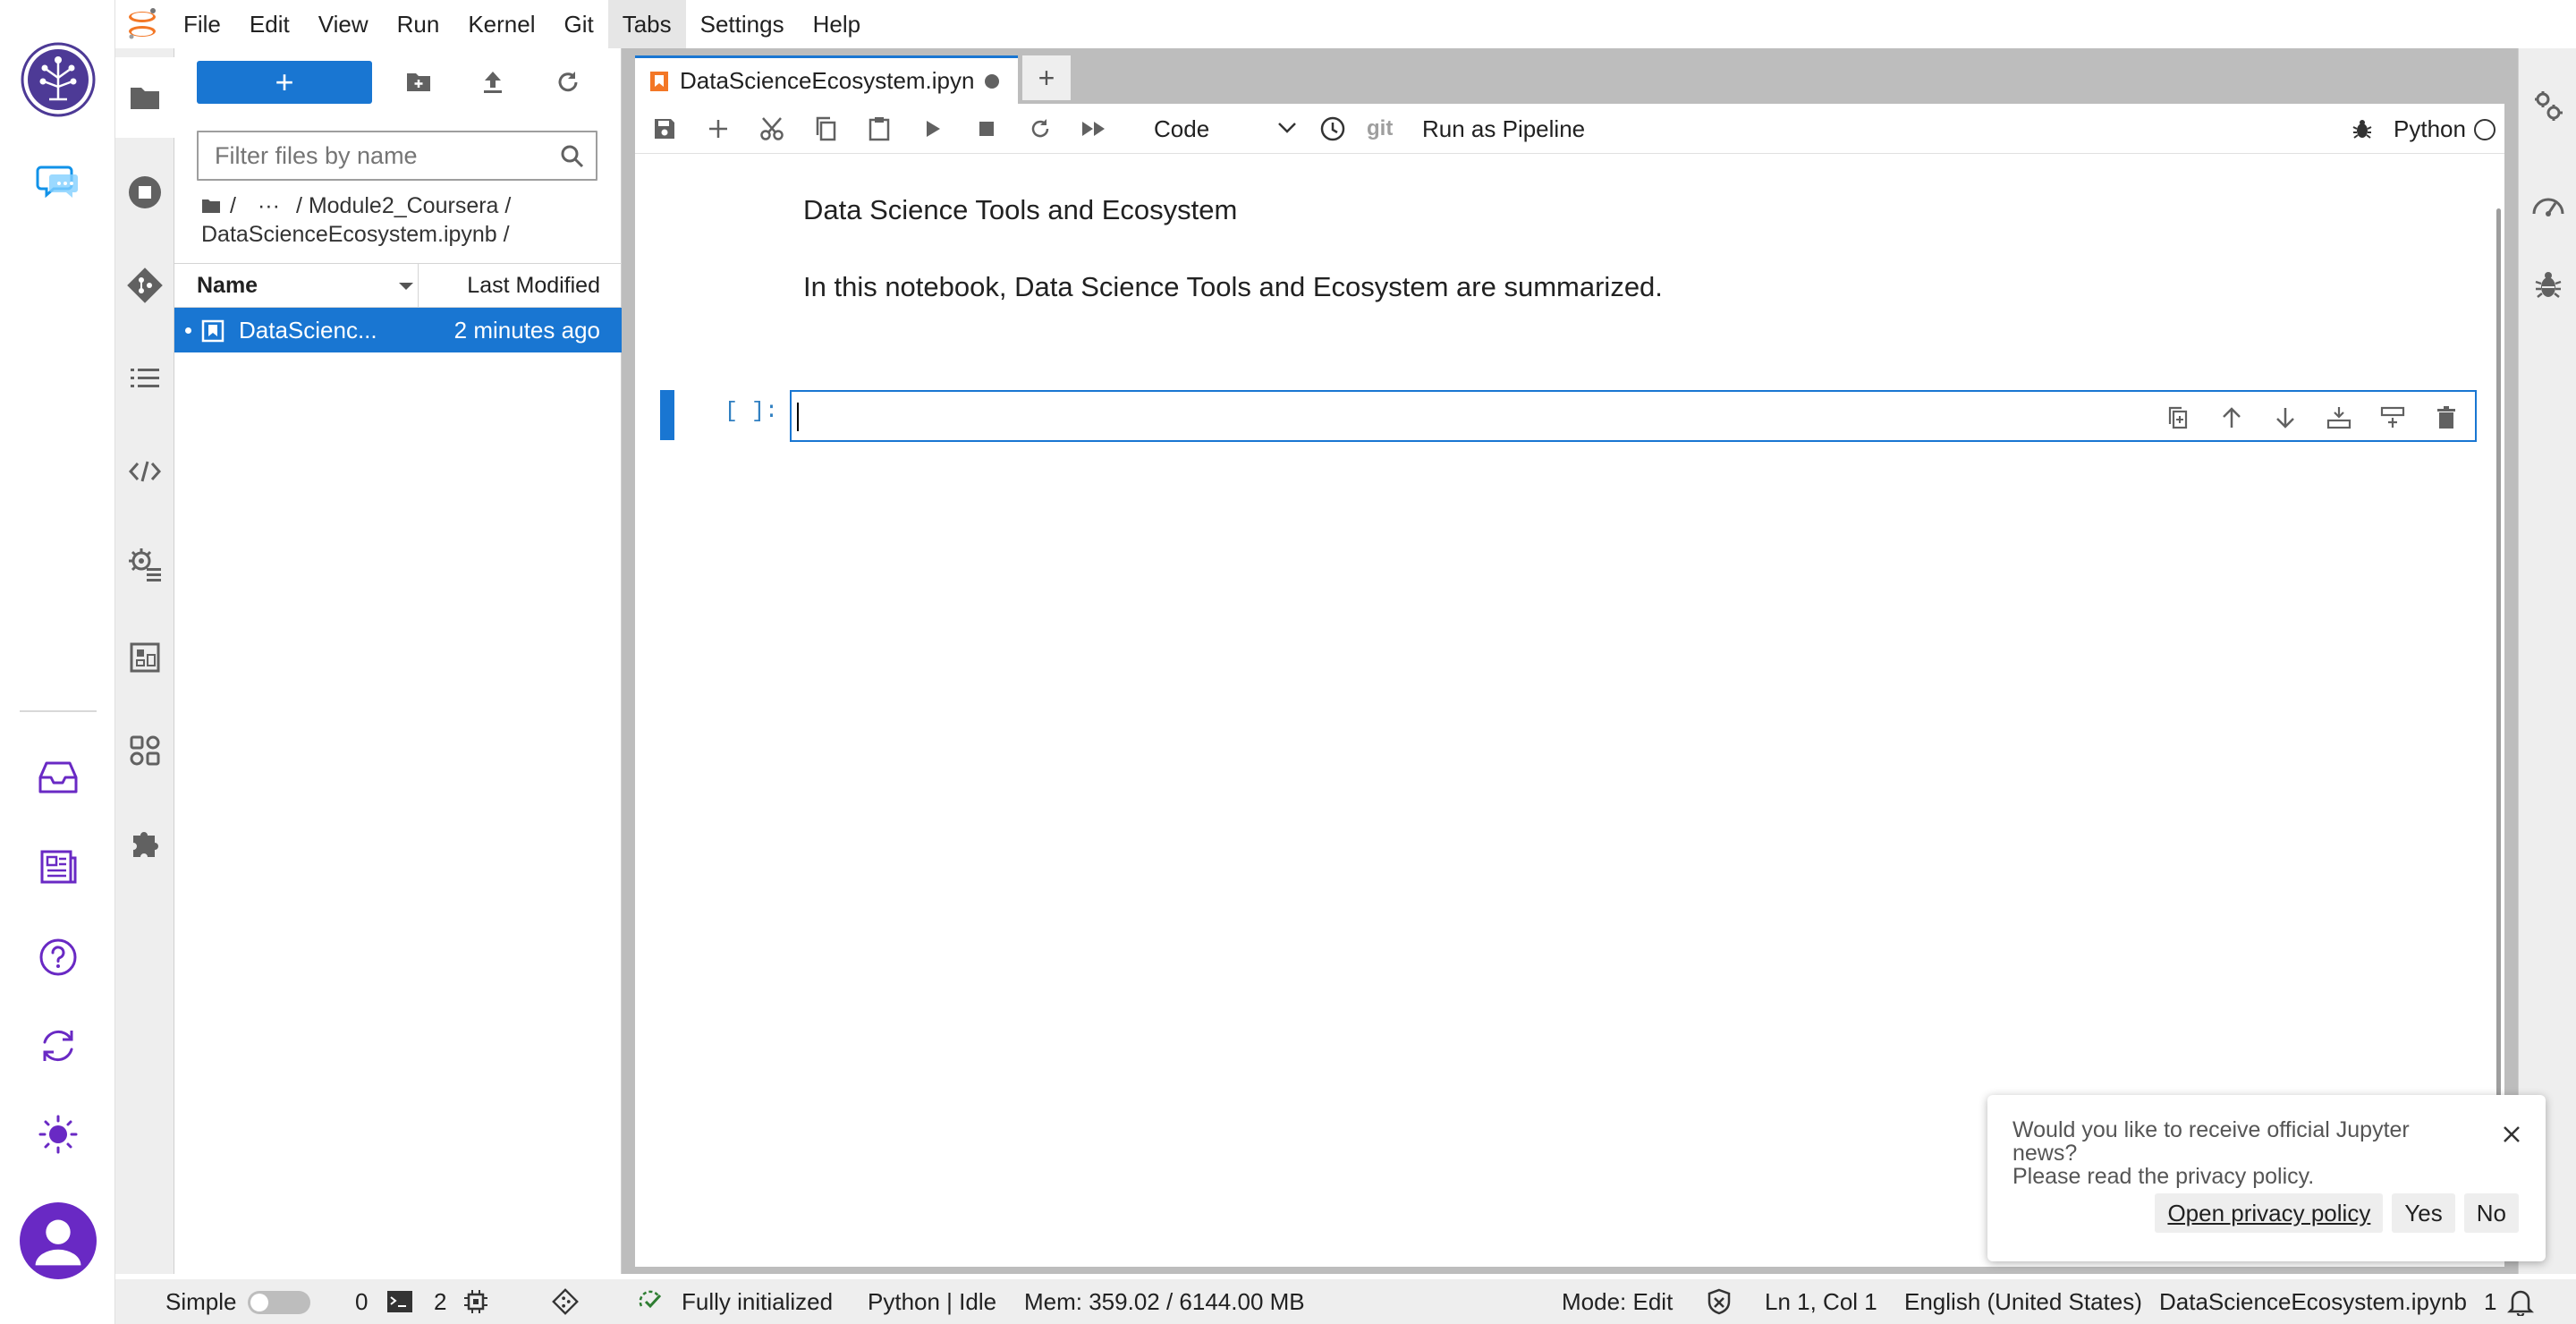 This screenshot has width=2576, height=1324. I want to click on cell-prompt: [ ]:, so click(751, 411).